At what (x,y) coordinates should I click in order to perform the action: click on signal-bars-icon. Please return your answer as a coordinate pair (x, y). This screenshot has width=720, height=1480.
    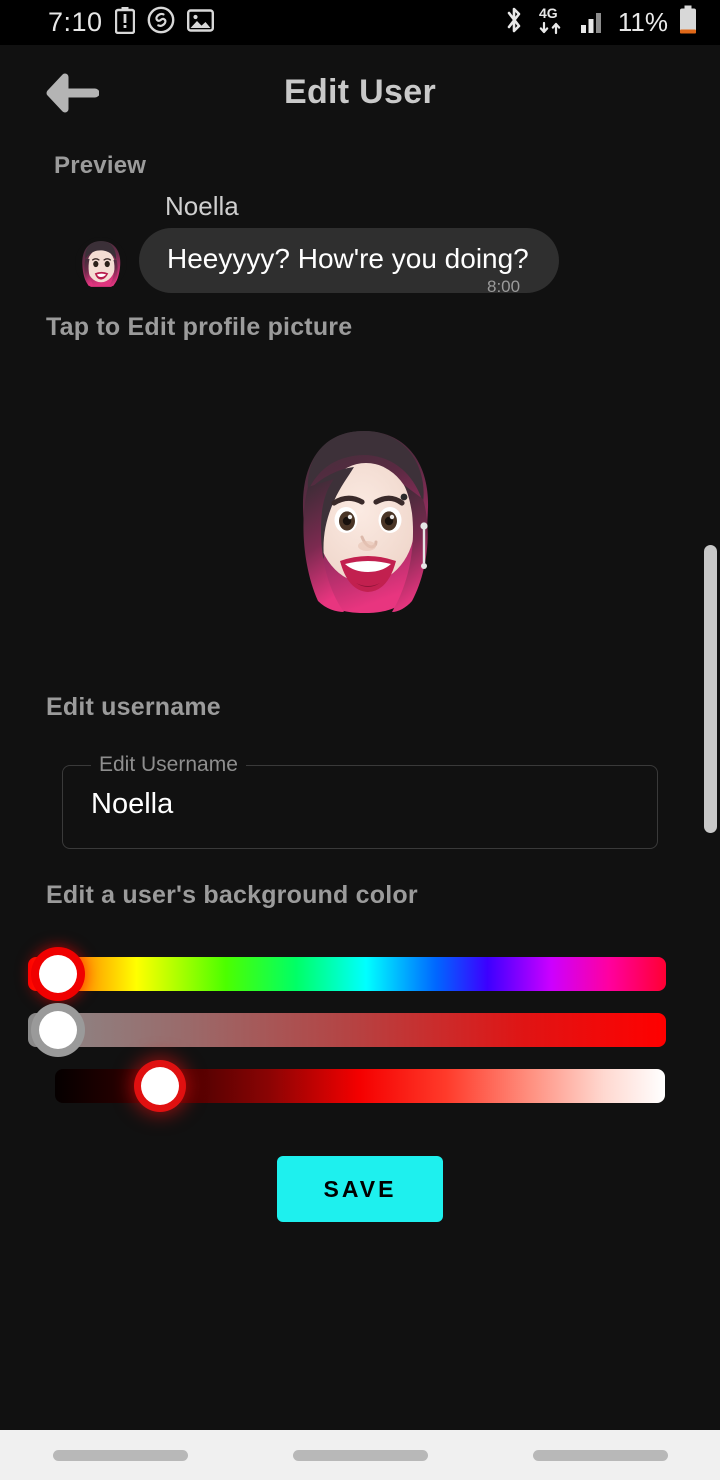
    Looking at the image, I should click on (594, 22).